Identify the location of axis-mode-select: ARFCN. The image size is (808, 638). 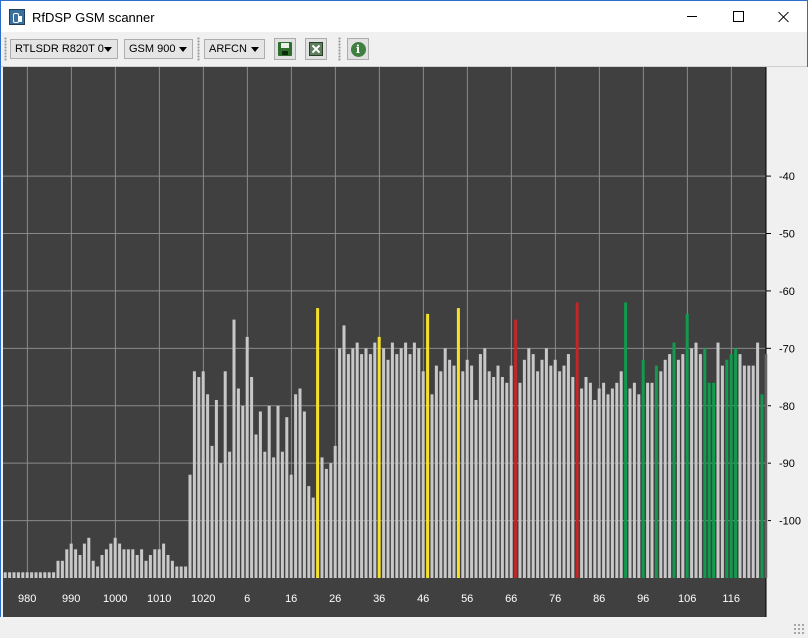
(234, 49).